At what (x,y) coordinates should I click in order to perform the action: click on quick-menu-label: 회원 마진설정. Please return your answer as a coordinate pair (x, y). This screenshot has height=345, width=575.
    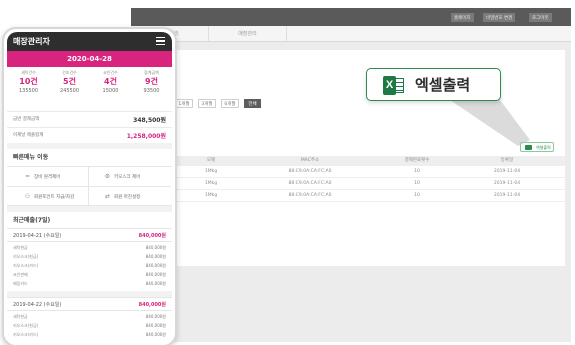
    Looking at the image, I should click on (127, 197).